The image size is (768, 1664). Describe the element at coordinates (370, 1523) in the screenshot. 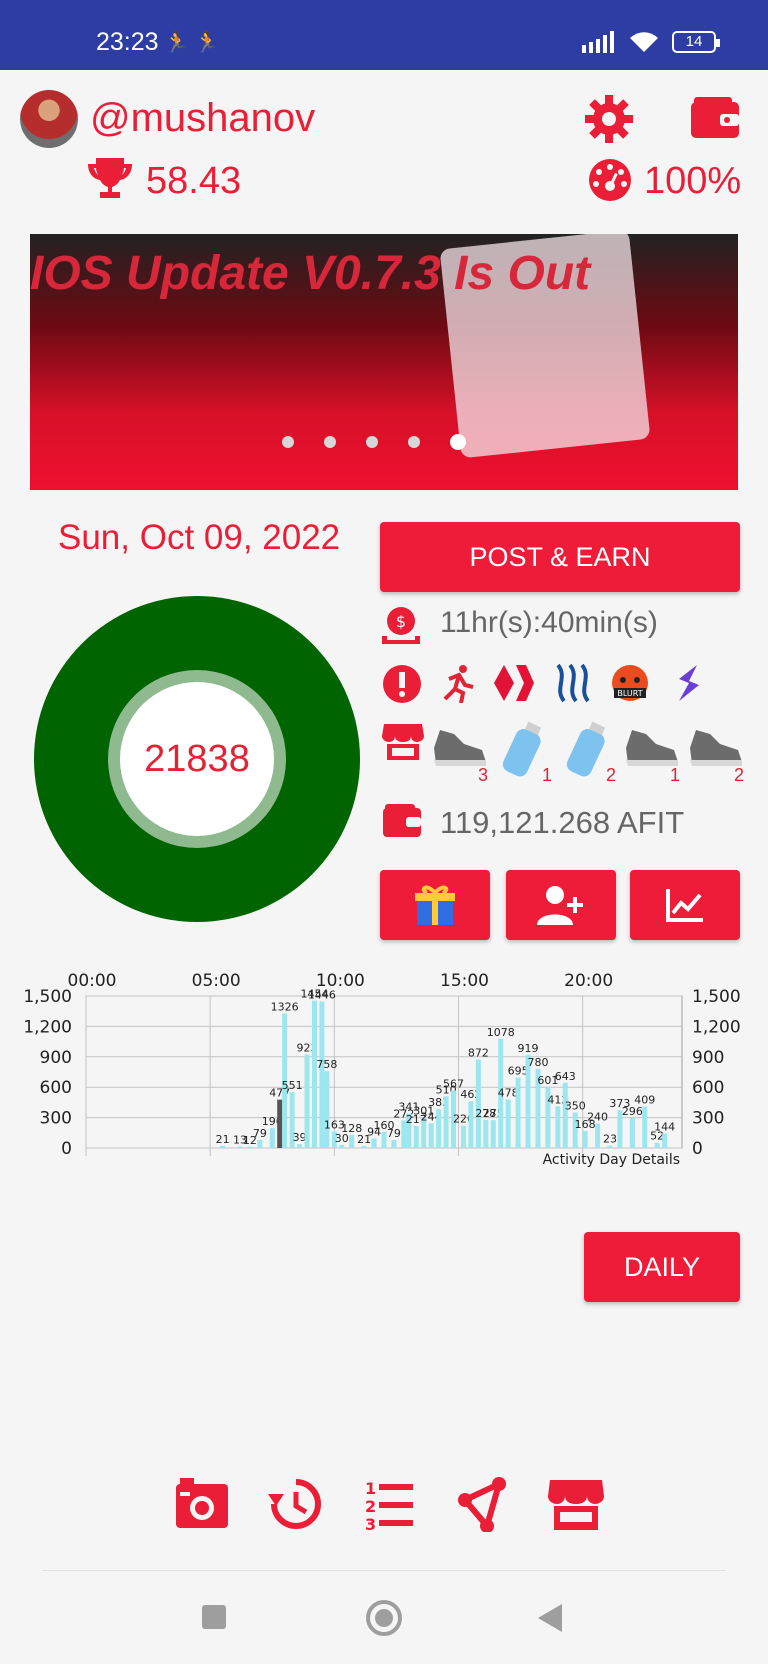

I see `svg-text: 3` at that location.